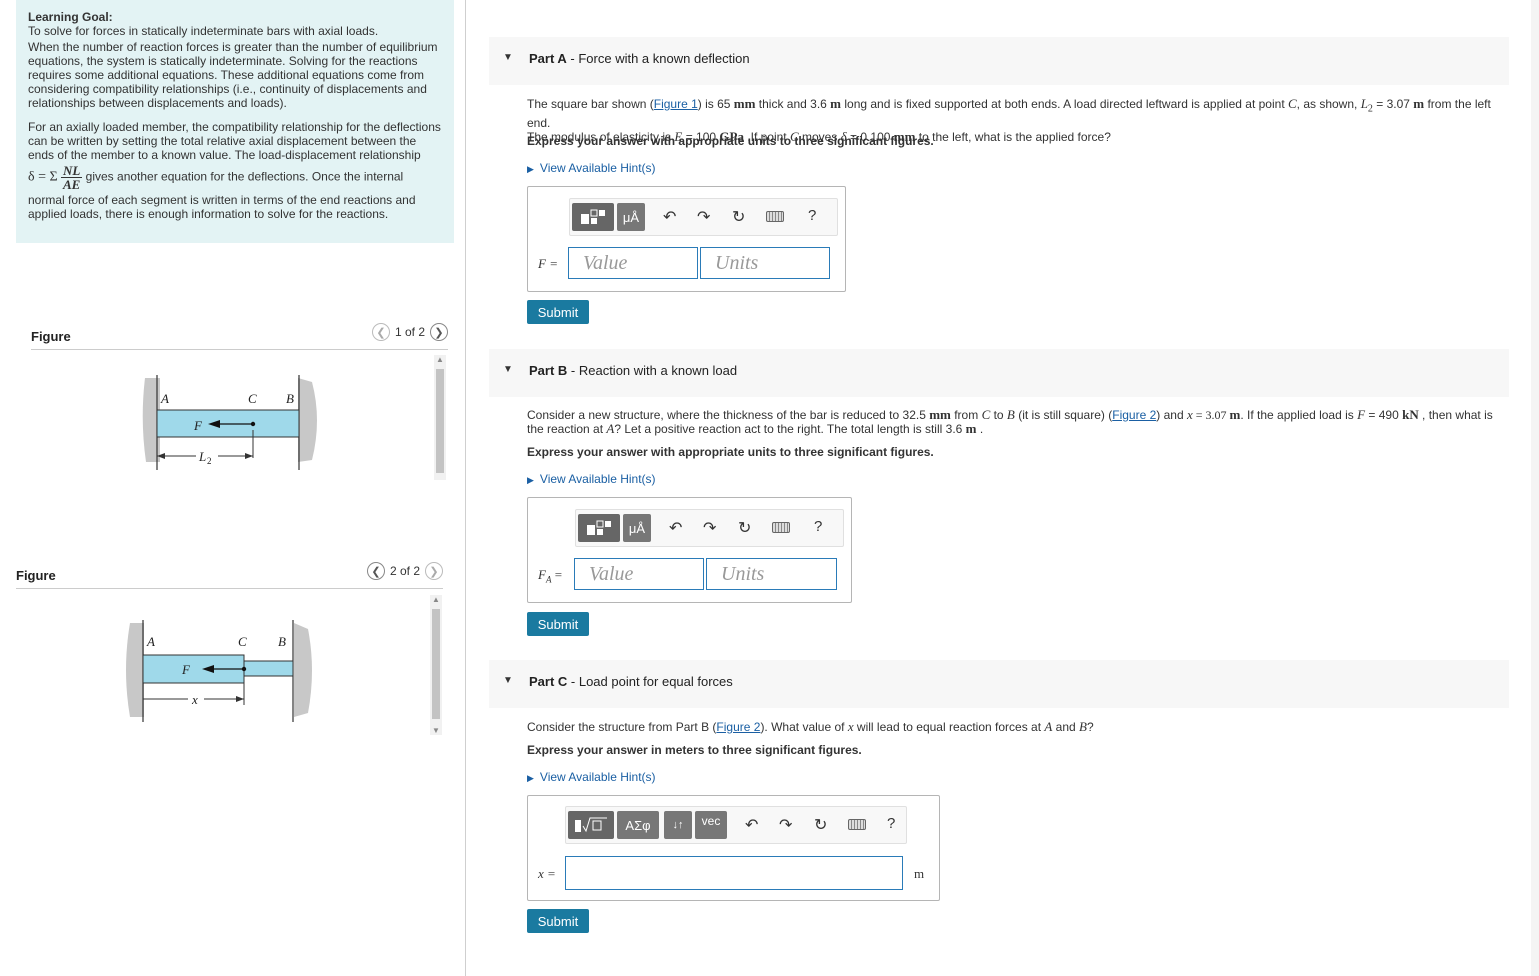  I want to click on label-l: L, so click(202, 456).